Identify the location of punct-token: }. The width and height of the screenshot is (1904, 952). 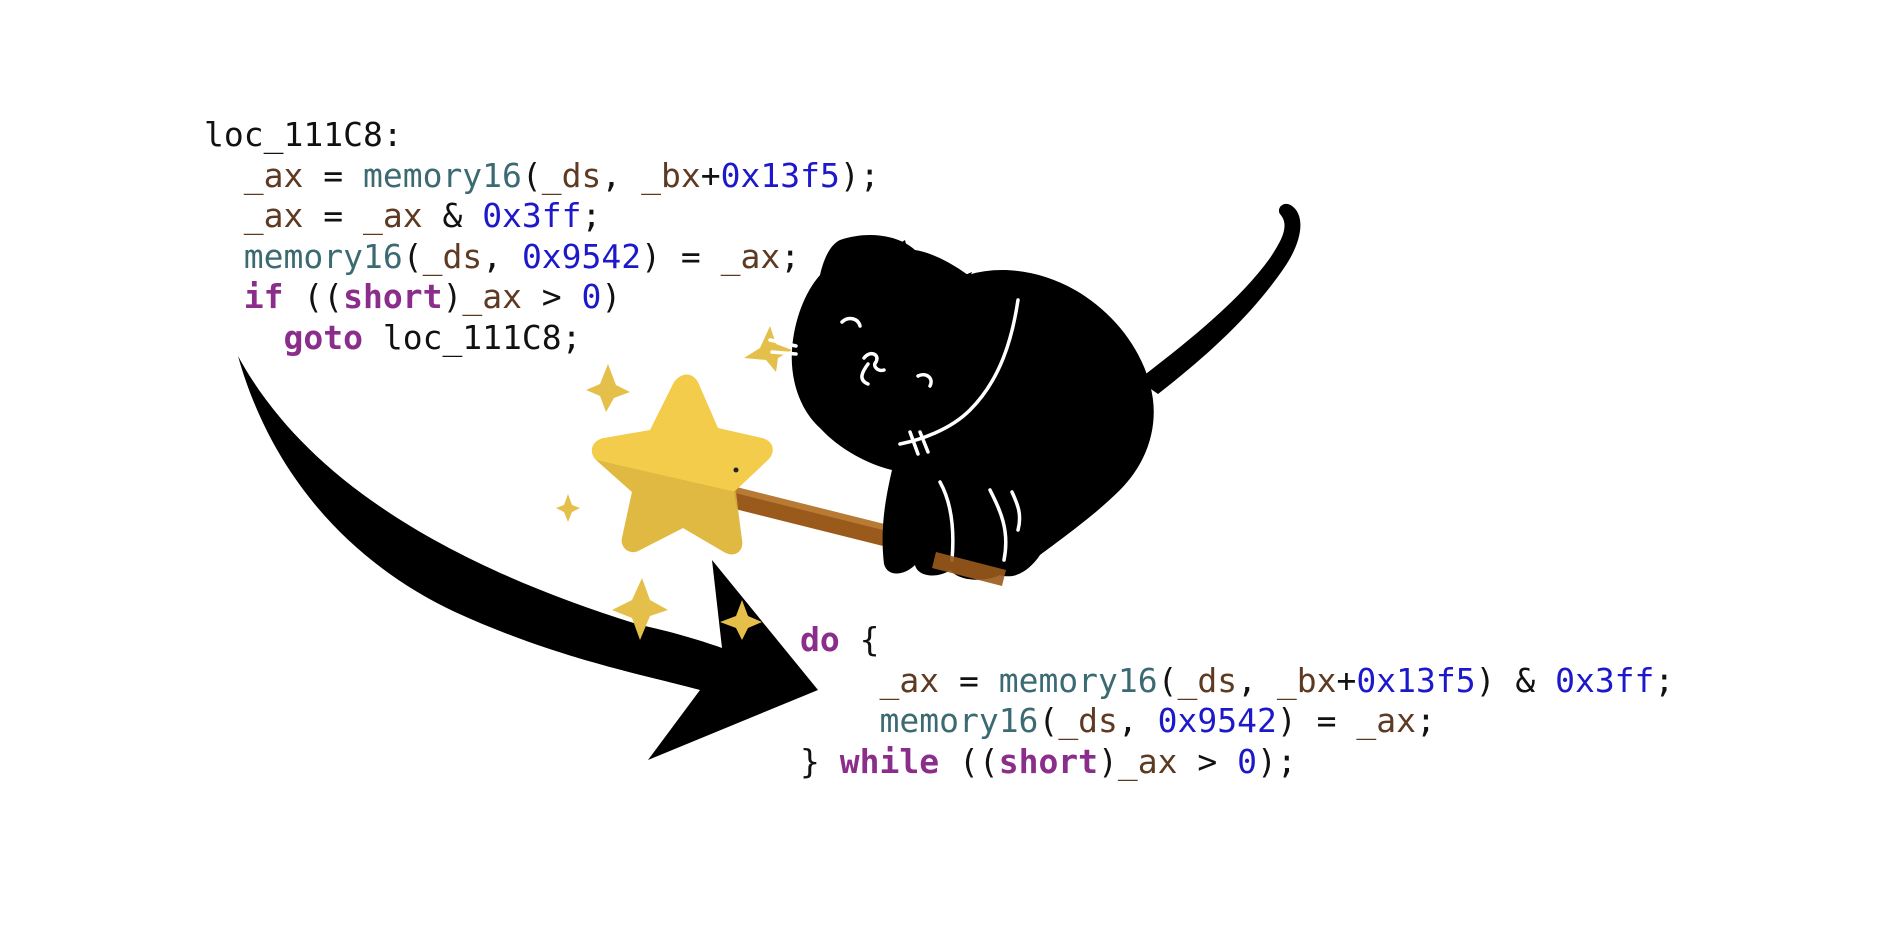
(820, 761).